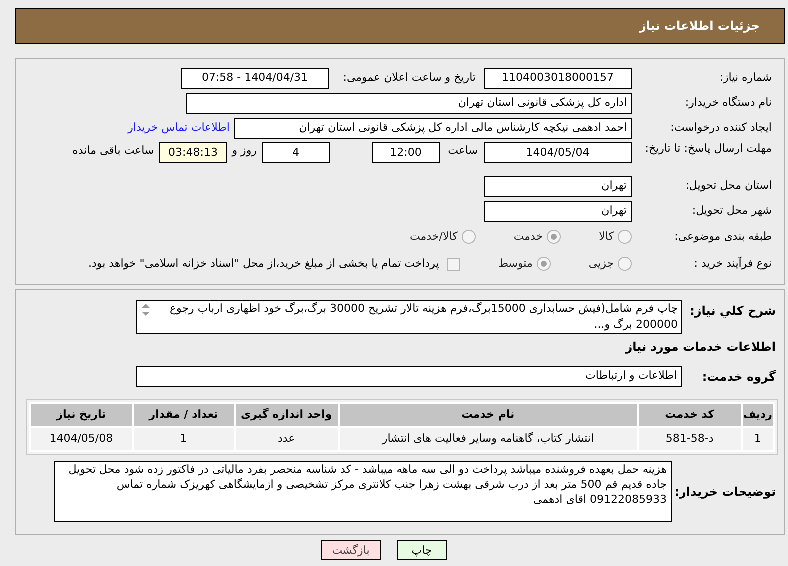 This screenshot has width=788, height=566. What do you see at coordinates (558, 78) in the screenshot?
I see `text-field: 1104003018000157` at bounding box center [558, 78].